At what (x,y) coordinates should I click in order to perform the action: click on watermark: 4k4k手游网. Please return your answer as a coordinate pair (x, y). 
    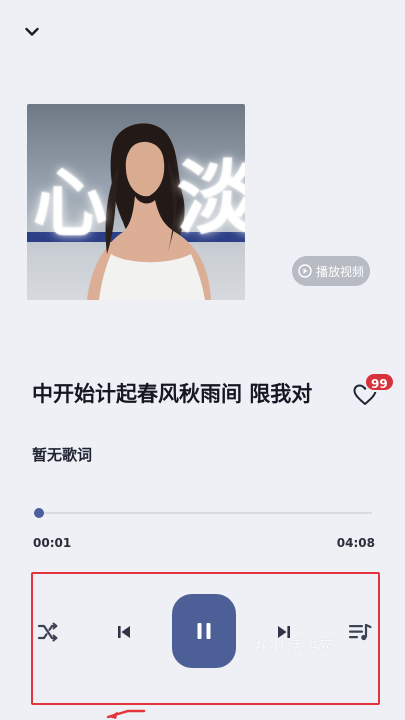
    Looking at the image, I should click on (292, 647).